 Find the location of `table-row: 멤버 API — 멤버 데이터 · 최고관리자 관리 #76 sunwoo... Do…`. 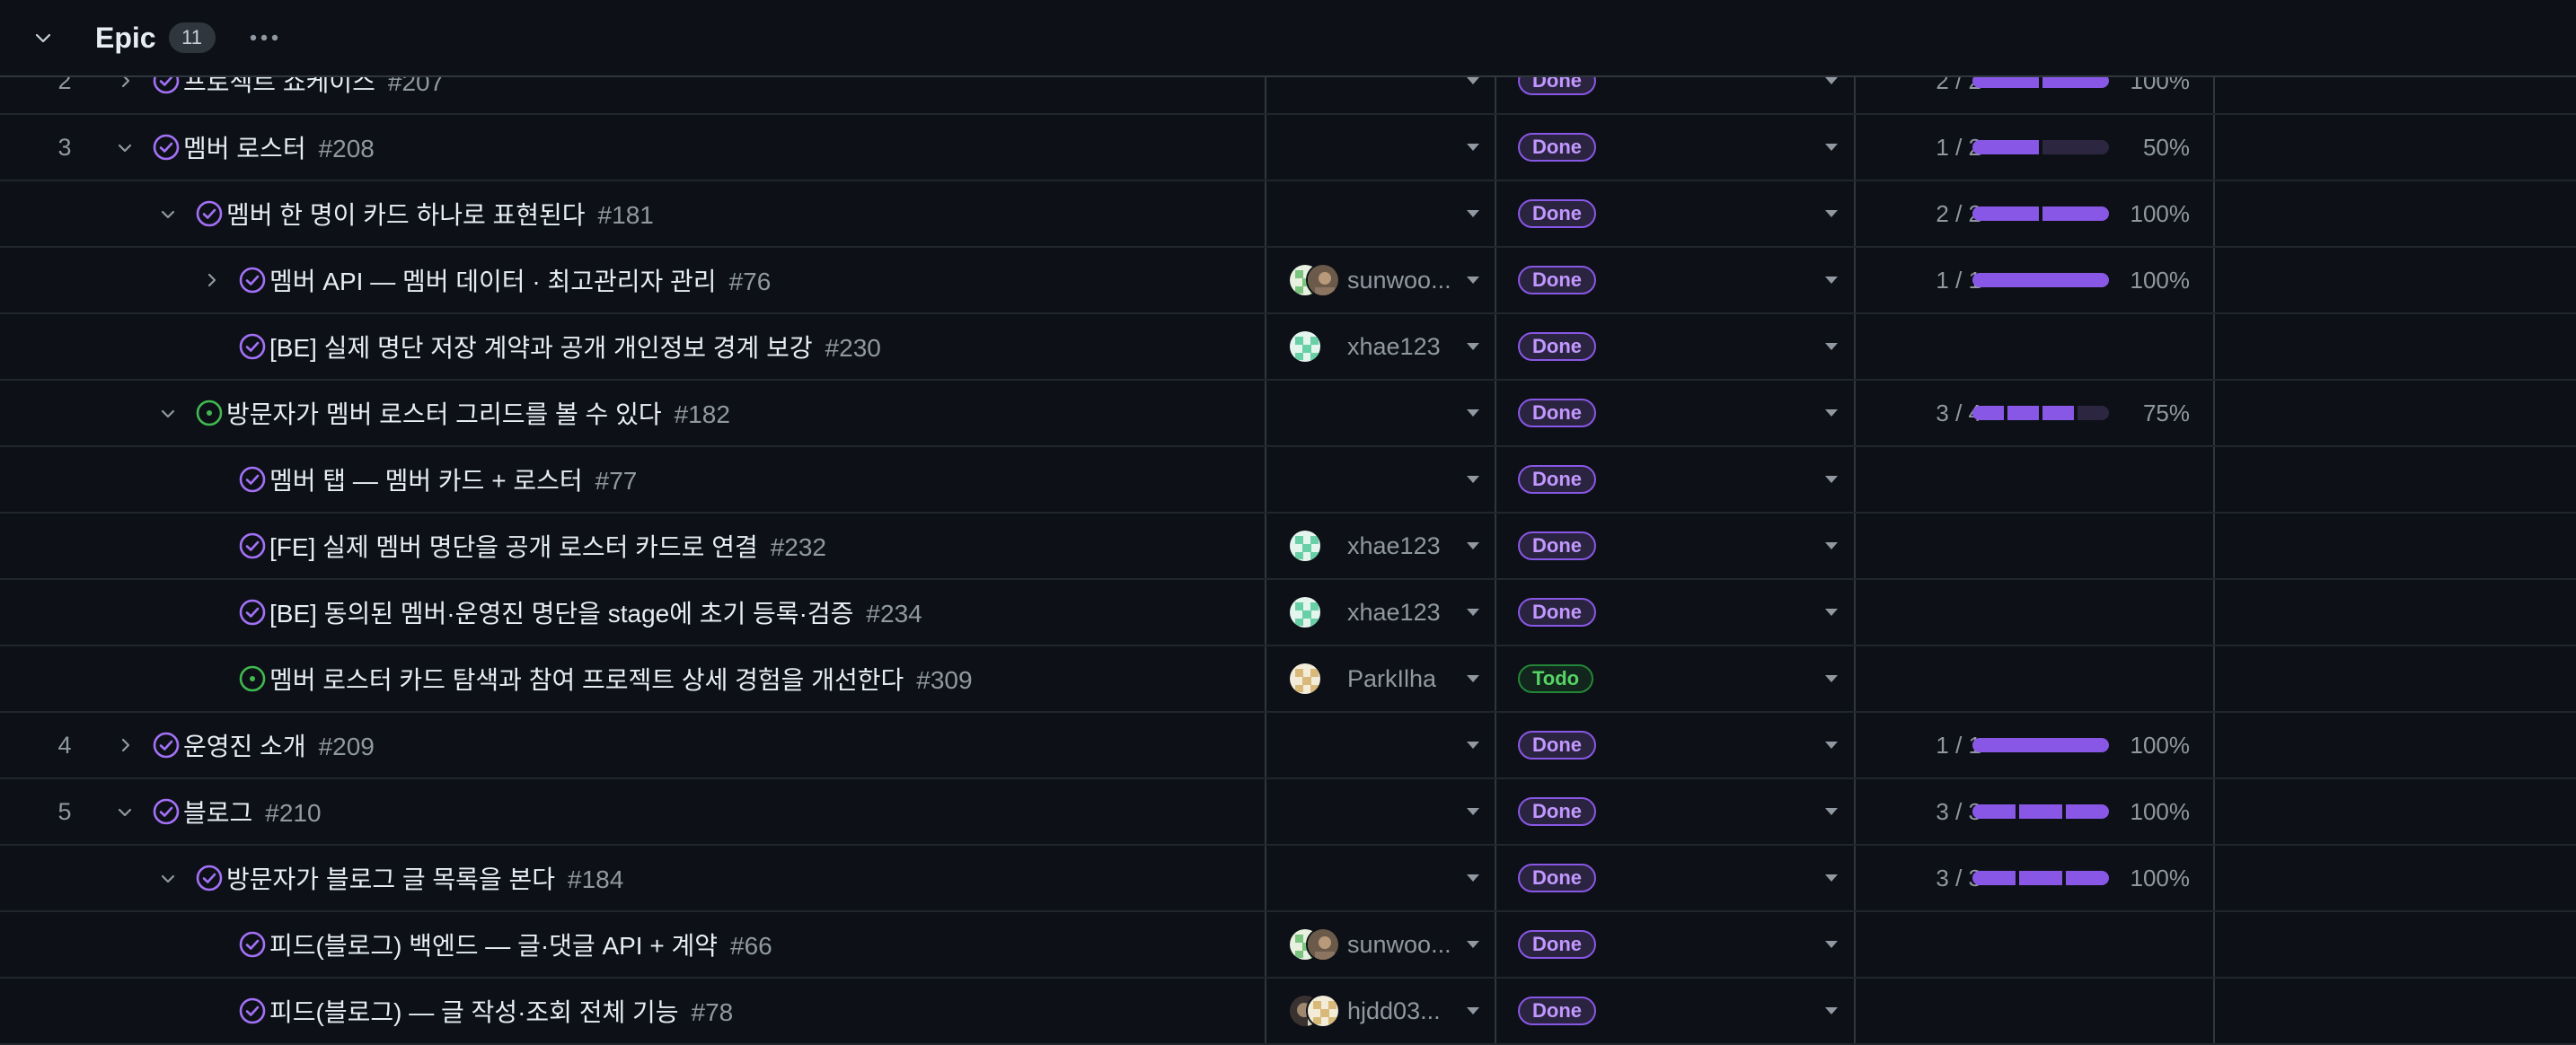

table-row: 멤버 API — 멤버 데이터 · 최고관리자 관리 #76 sunwoo... Do… is located at coordinates (1288, 281).